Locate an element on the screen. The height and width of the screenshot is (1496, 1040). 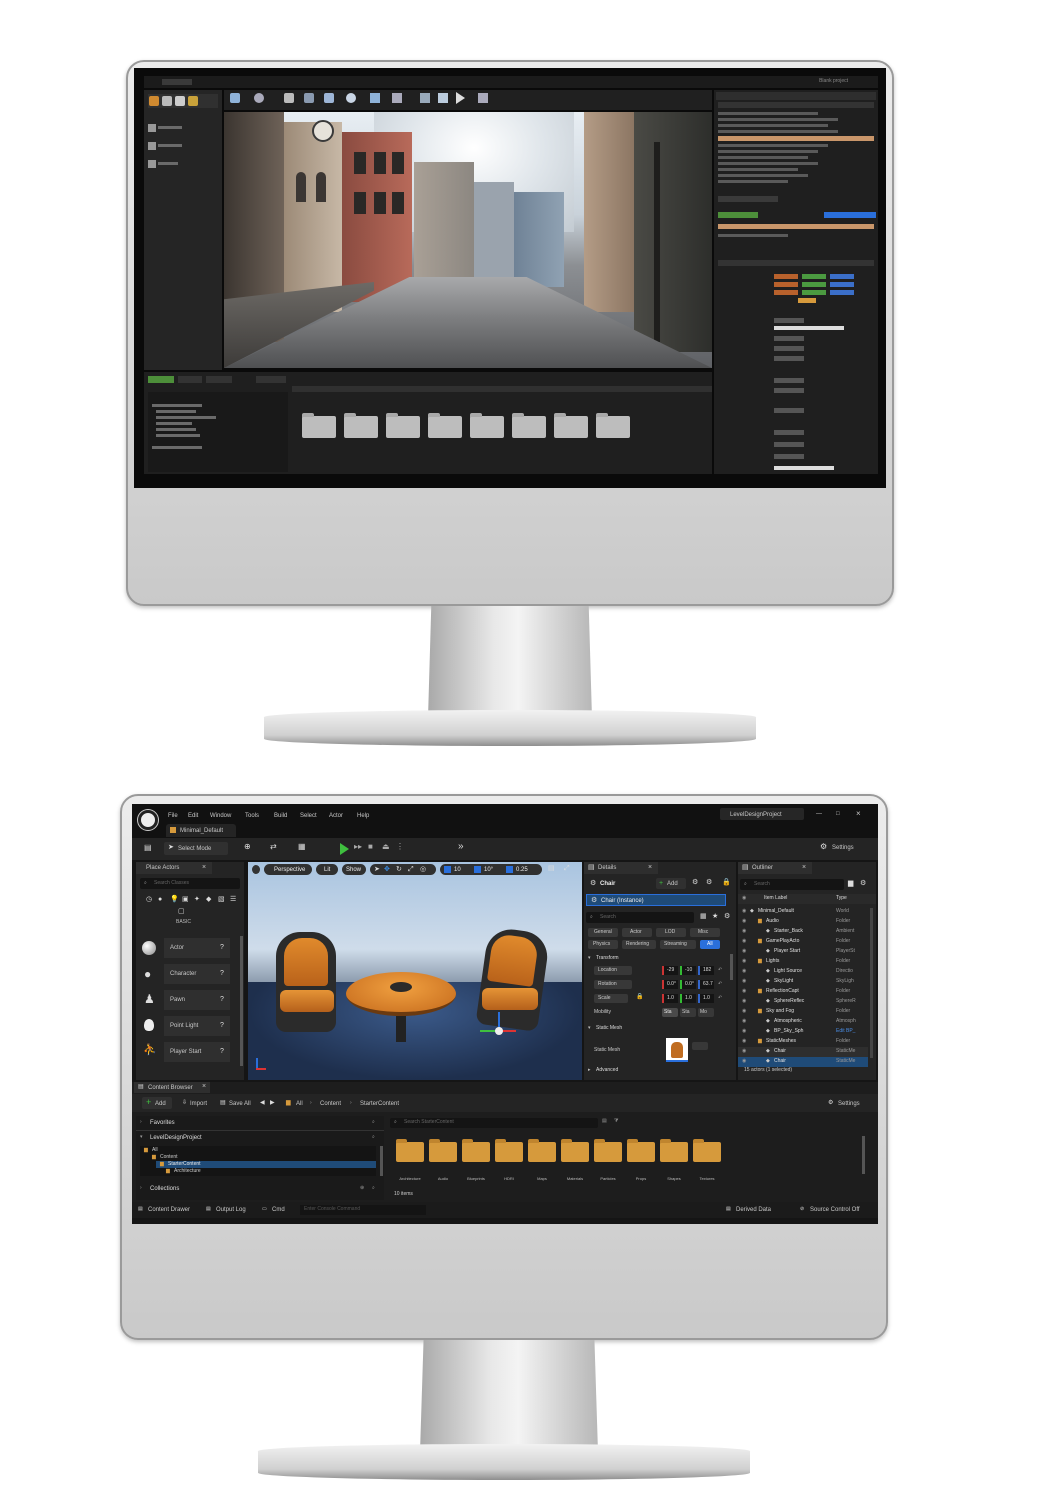
place-actors-close-icon: × is located at coordinates (204, 867).